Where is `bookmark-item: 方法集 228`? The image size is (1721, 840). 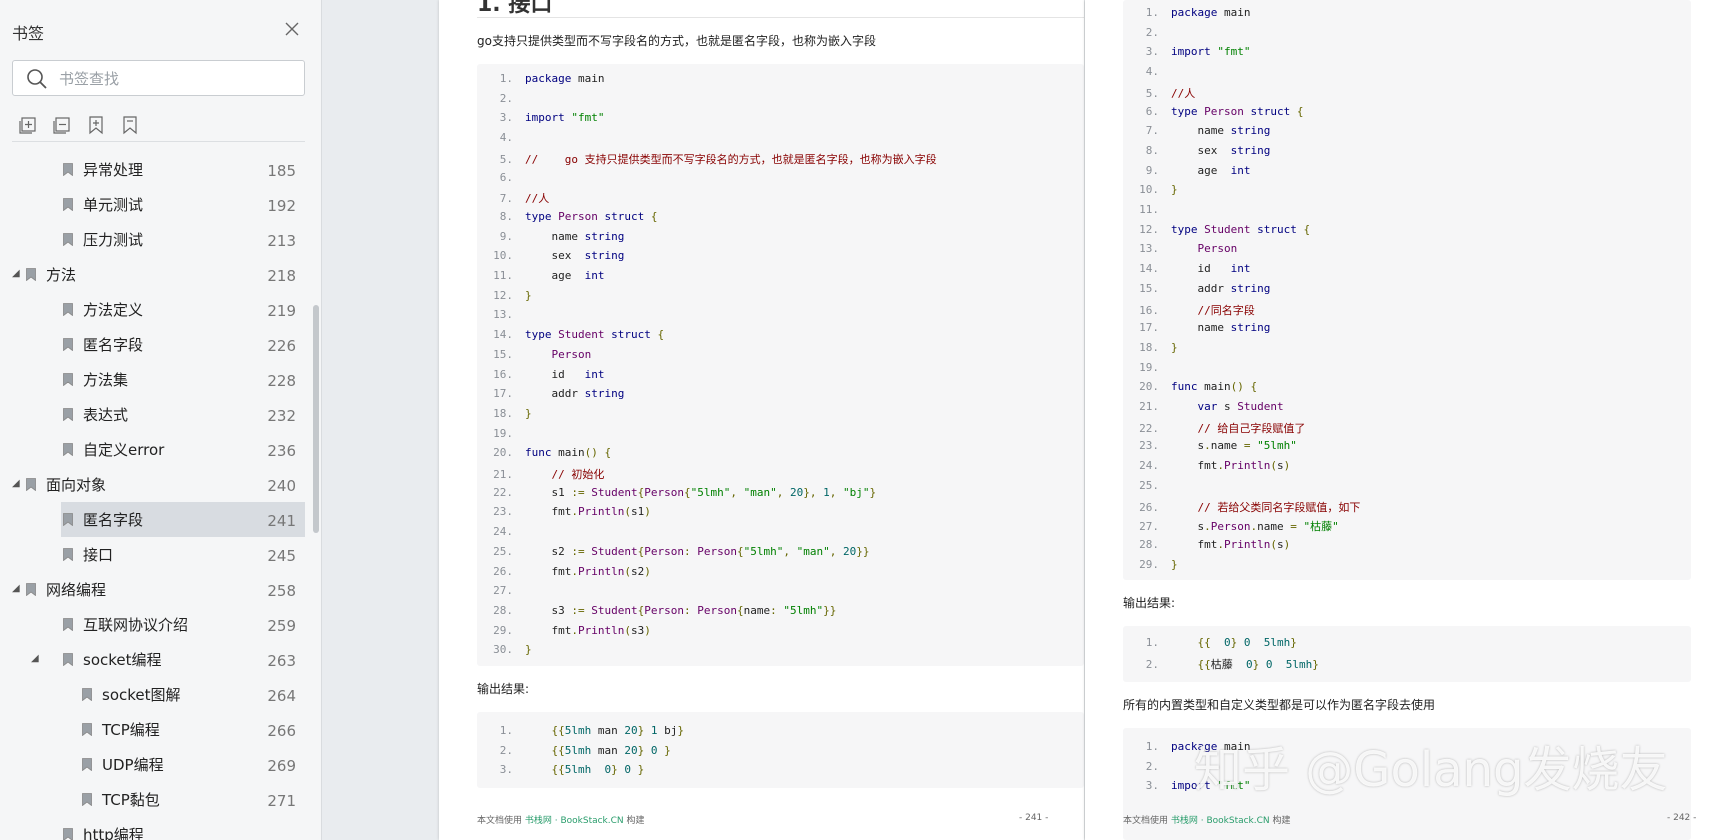
bookmark-item: 方法集 228 is located at coordinates (155, 379).